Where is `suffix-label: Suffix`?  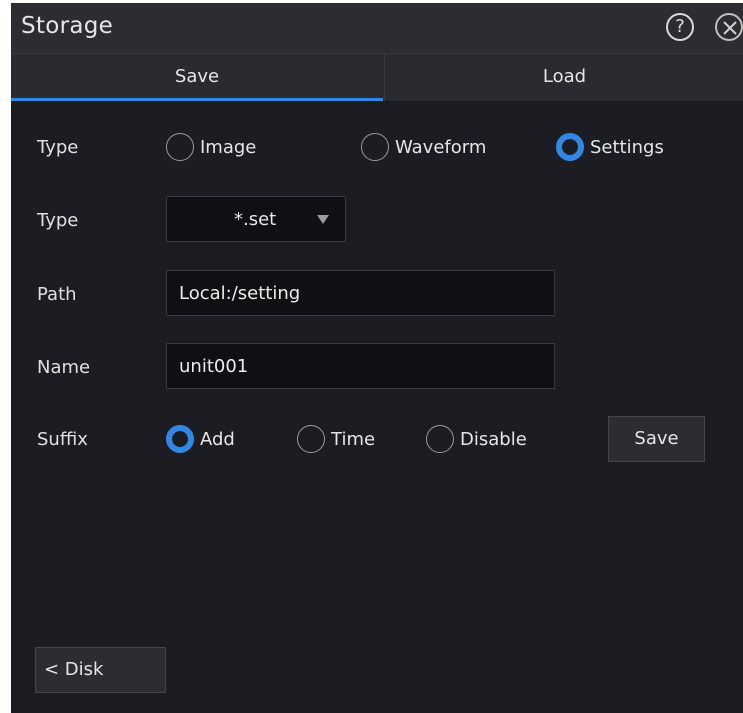 suffix-label: Suffix is located at coordinates (62, 439).